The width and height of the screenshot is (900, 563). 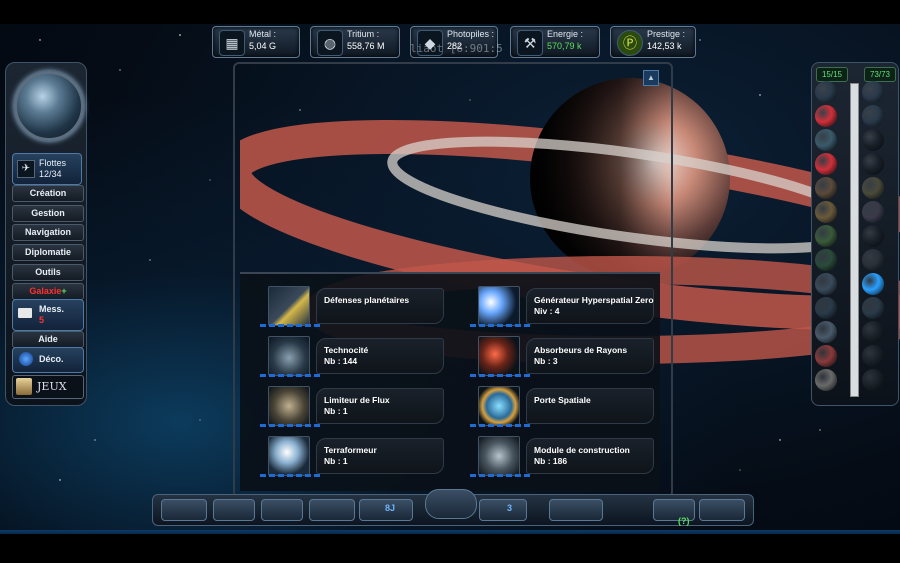 What do you see at coordinates (48, 193) in the screenshot?
I see `menu-creation: Création` at bounding box center [48, 193].